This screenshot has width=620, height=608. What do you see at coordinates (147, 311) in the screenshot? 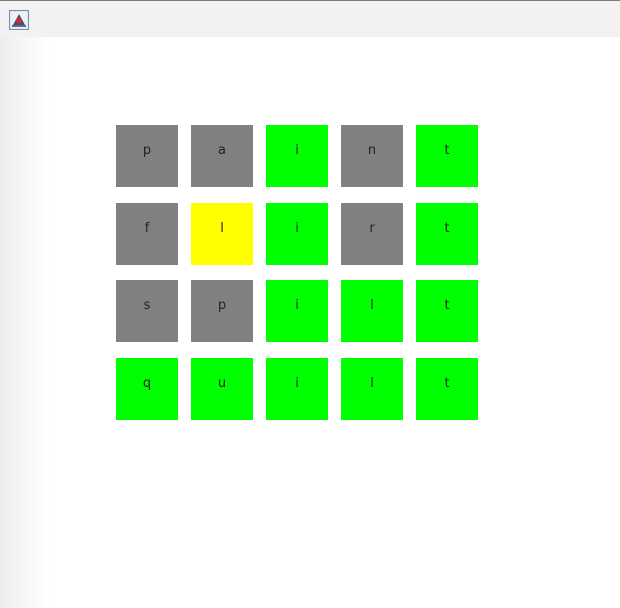
I see `letter-tile: s` at bounding box center [147, 311].